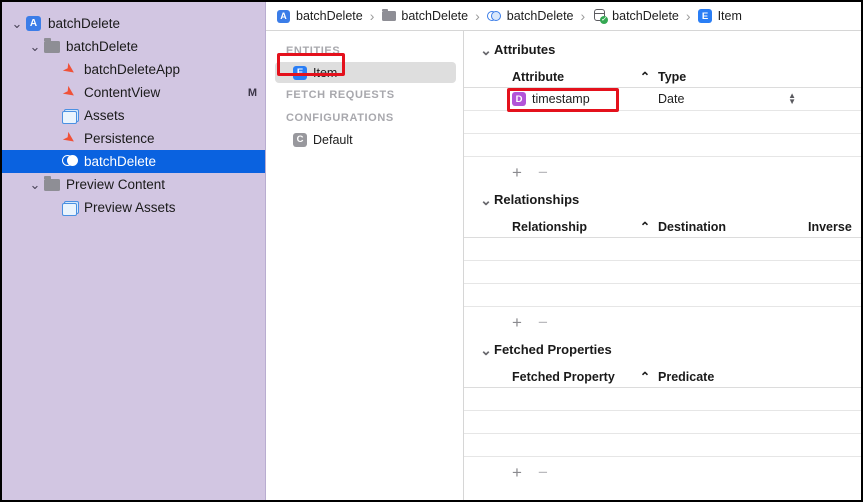 Image resolution: width=863 pixels, height=502 pixels. I want to click on navigator-row-label: batchDeleteApp, so click(132, 69).